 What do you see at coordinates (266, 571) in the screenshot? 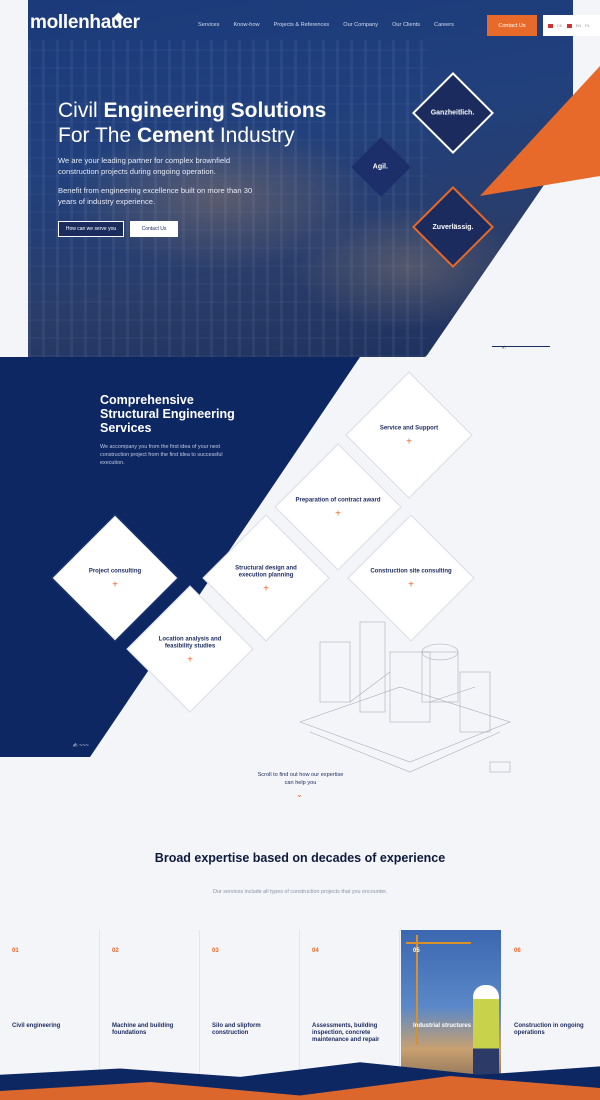
I see `service-label: Structural design and execution planning` at bounding box center [266, 571].